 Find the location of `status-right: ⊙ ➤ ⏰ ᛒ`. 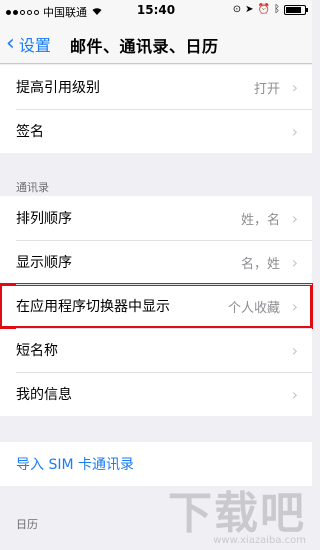

status-right: ⊙ ➤ ⏰ ᛒ is located at coordinates (270, 9).